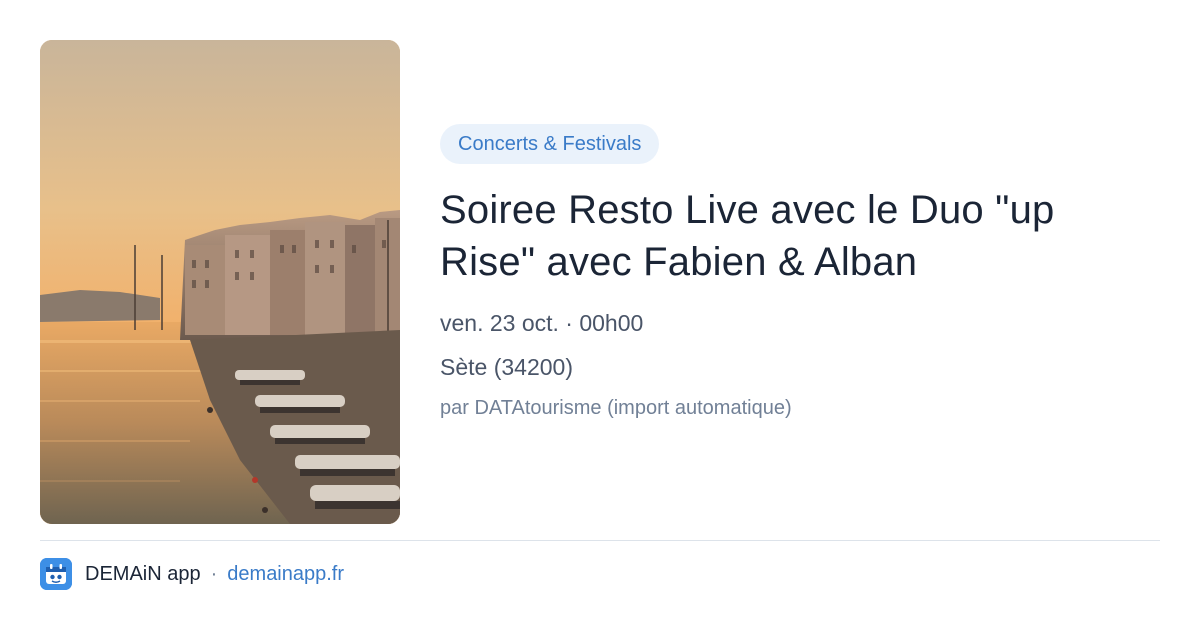 The height and width of the screenshot is (630, 1200). I want to click on footer-divider, so click(600, 540).